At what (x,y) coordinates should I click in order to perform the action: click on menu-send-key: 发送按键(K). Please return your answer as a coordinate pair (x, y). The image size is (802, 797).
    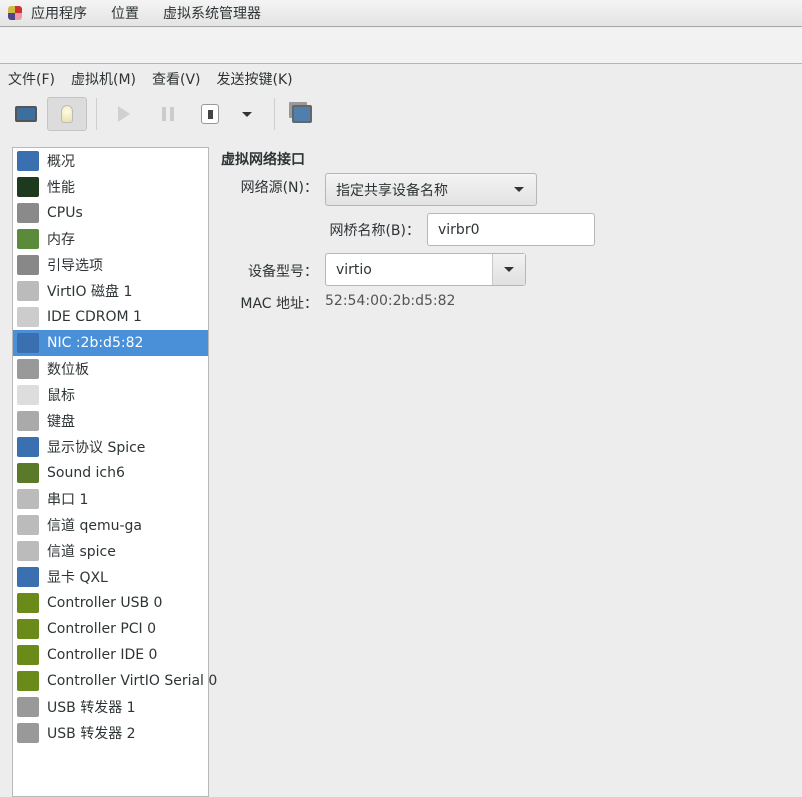
    Looking at the image, I should click on (255, 79).